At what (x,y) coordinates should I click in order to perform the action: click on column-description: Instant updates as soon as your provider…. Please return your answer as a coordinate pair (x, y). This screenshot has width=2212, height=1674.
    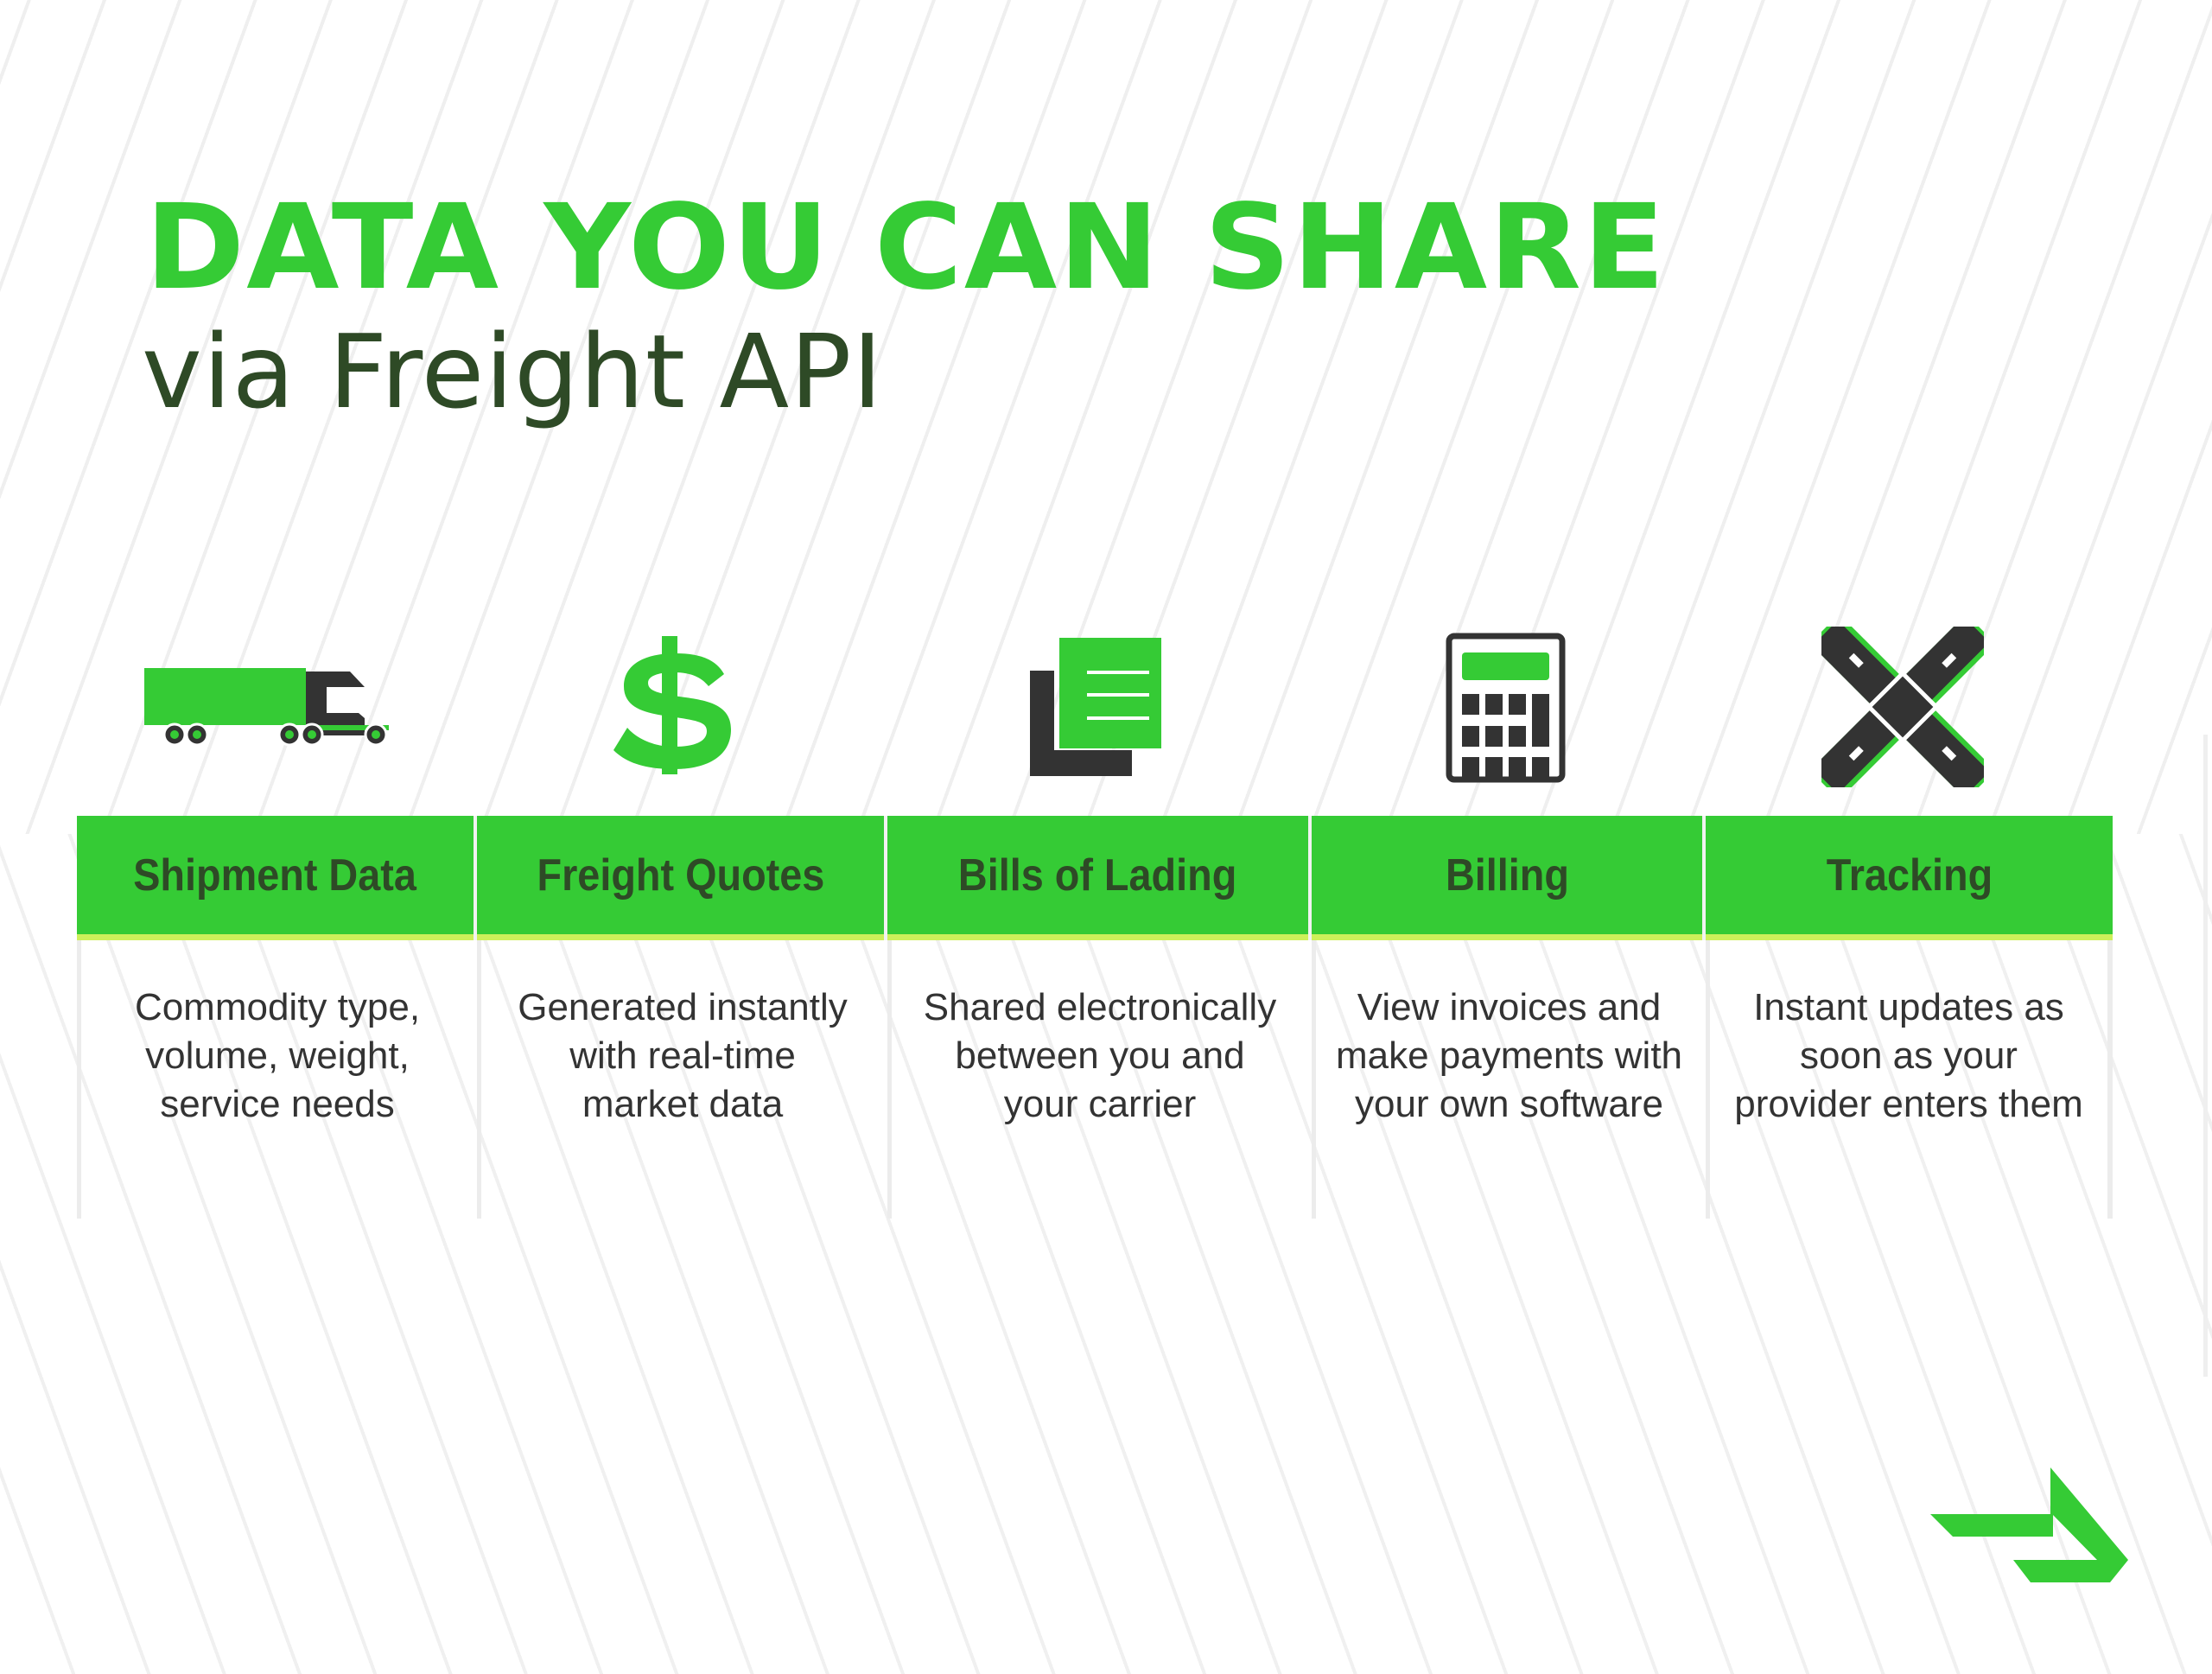
    Looking at the image, I should click on (1908, 1055).